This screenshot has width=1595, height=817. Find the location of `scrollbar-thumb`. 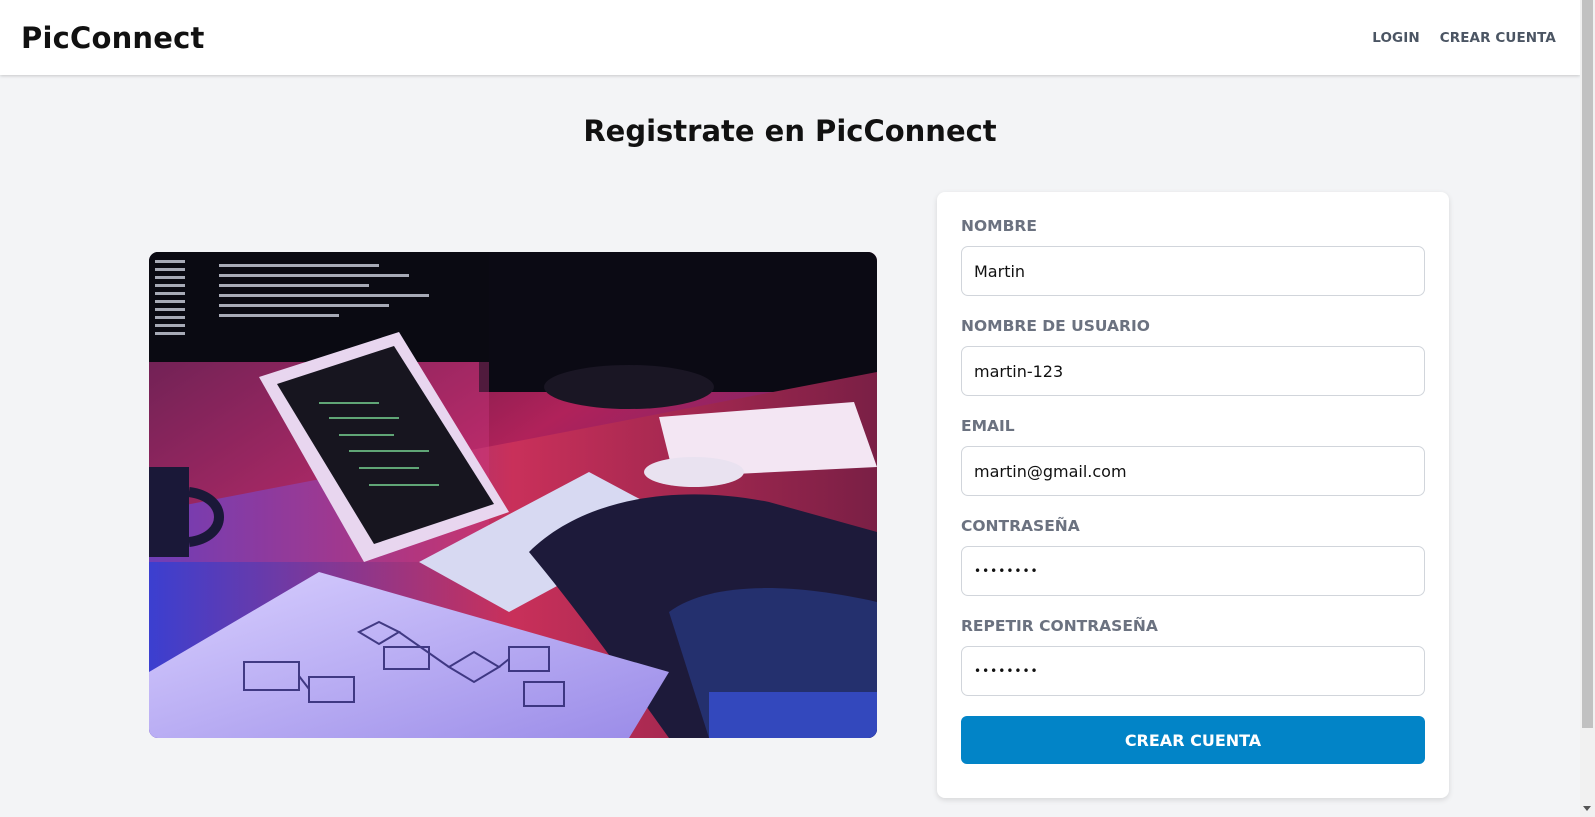

scrollbar-thumb is located at coordinates (1587, 364).